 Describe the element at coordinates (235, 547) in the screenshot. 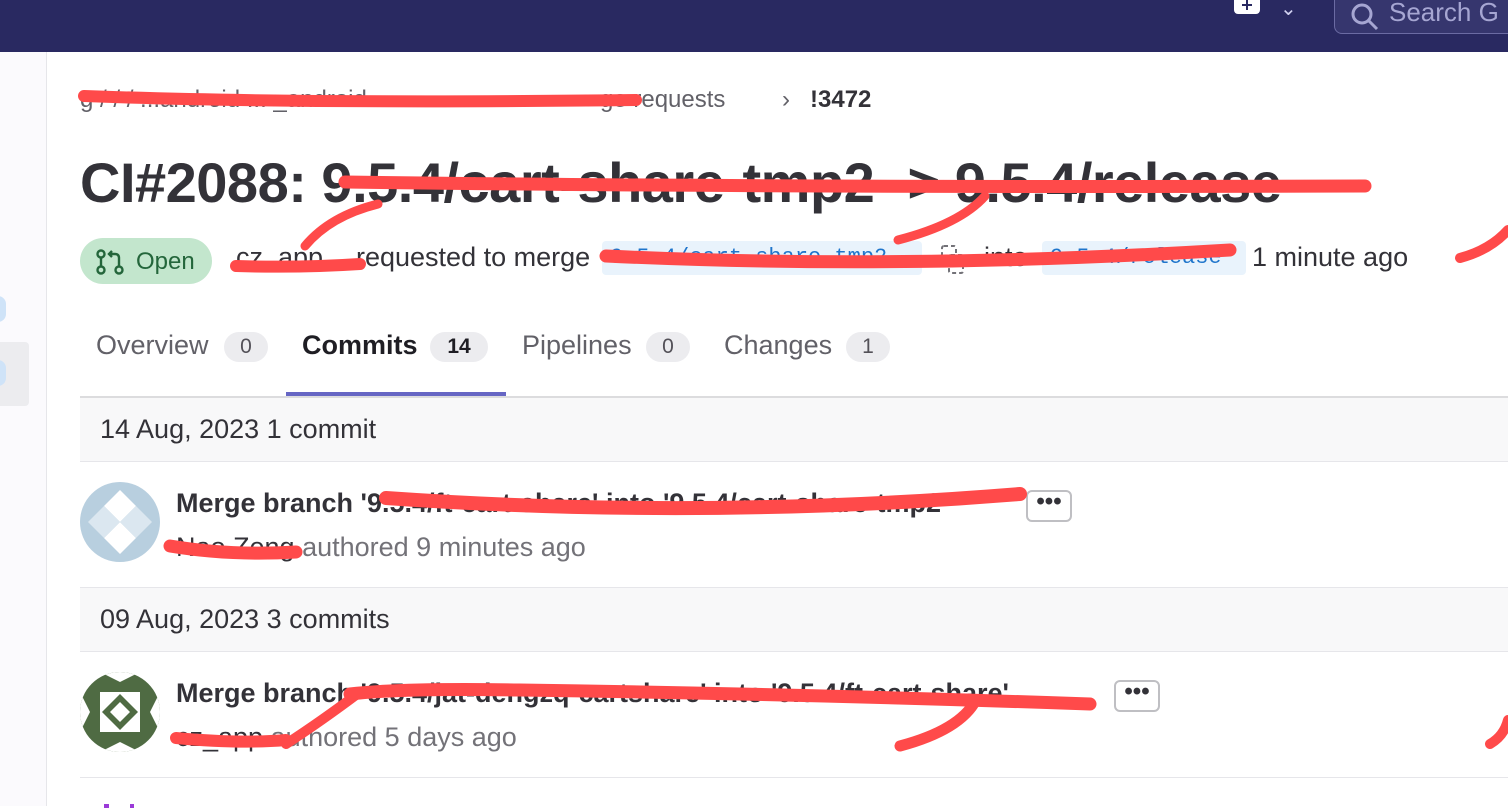

I see `commit-author: Nao Zeng` at that location.